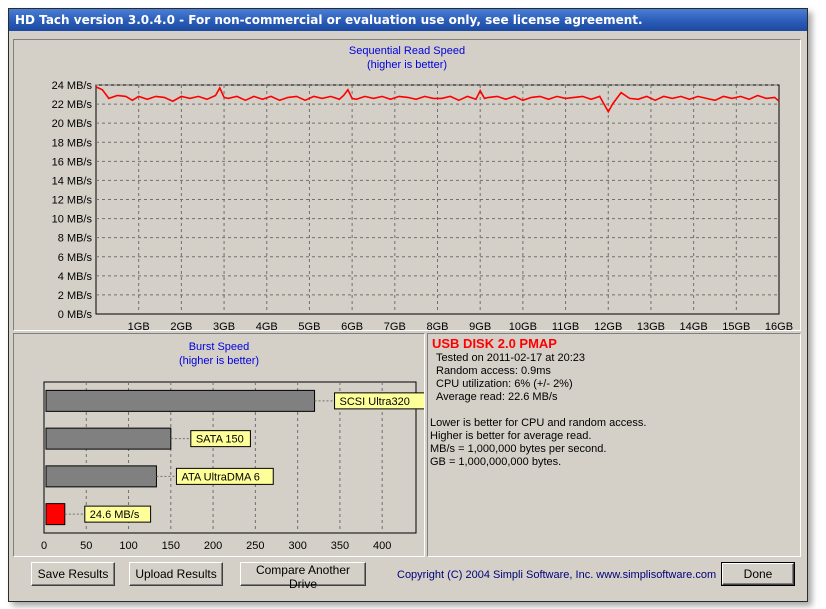 This screenshot has width=826, height=609. What do you see at coordinates (493, 371) in the screenshot?
I see `random-access: Random access: 0.9ms` at bounding box center [493, 371].